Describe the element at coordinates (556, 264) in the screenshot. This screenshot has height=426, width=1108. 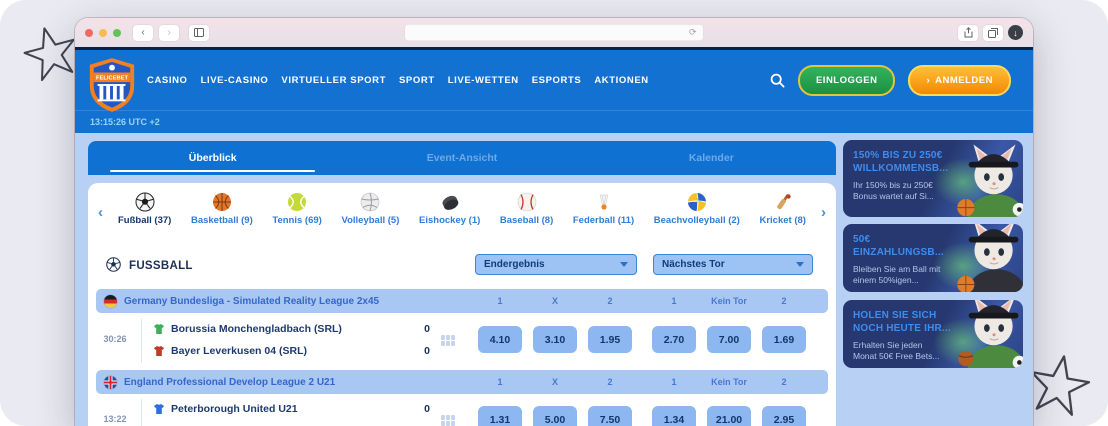
I see `market-filter-endergebnis: Endergebnis` at that location.